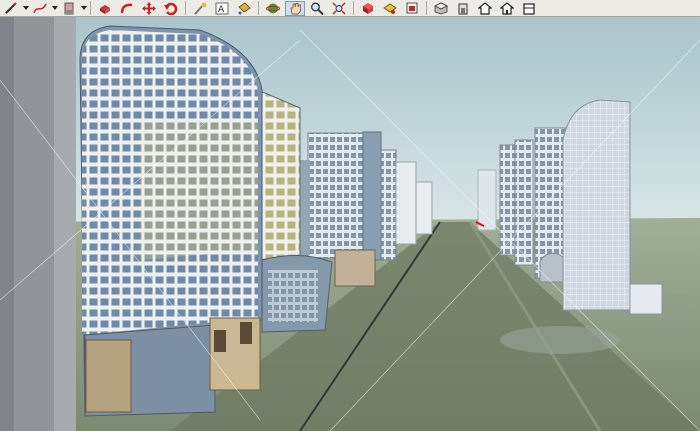 The width and height of the screenshot is (700, 431). I want to click on eraser-icon, so click(69, 8).